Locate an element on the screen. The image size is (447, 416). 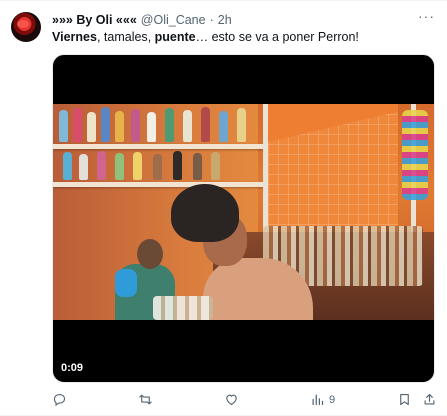
tweet-header: »»» By Oli ««« @Oli_Cane · 2h is located at coordinates (142, 20).